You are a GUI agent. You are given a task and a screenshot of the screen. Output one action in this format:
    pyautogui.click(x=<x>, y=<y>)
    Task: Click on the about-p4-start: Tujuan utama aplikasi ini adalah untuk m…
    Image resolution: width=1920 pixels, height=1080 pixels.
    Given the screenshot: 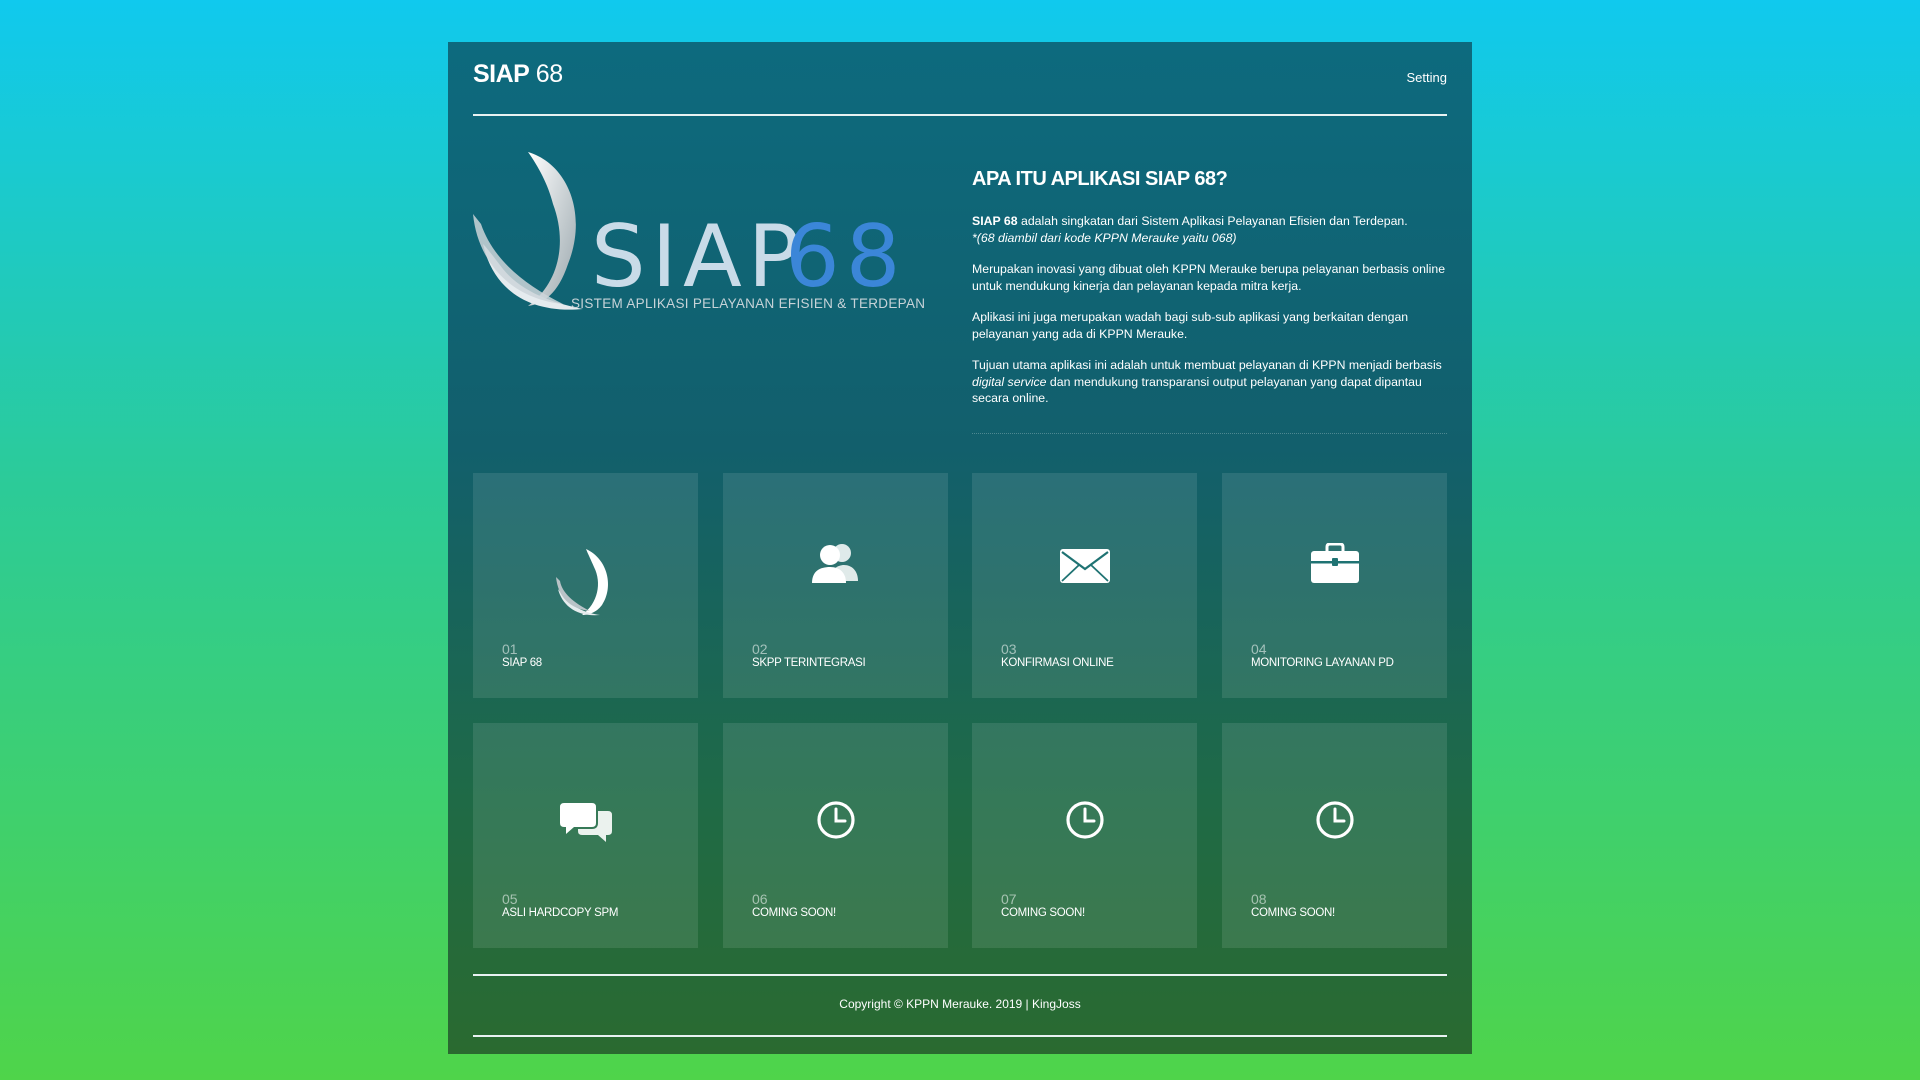 What is the action you would take?
    pyautogui.click(x=1207, y=365)
    